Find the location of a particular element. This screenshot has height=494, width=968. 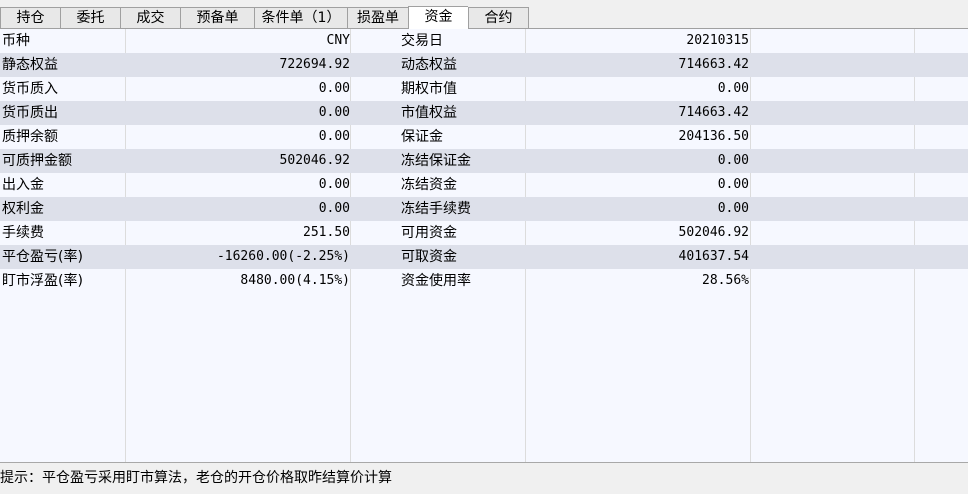

withdrawable-funds-value: 401637.54 is located at coordinates (713, 256).